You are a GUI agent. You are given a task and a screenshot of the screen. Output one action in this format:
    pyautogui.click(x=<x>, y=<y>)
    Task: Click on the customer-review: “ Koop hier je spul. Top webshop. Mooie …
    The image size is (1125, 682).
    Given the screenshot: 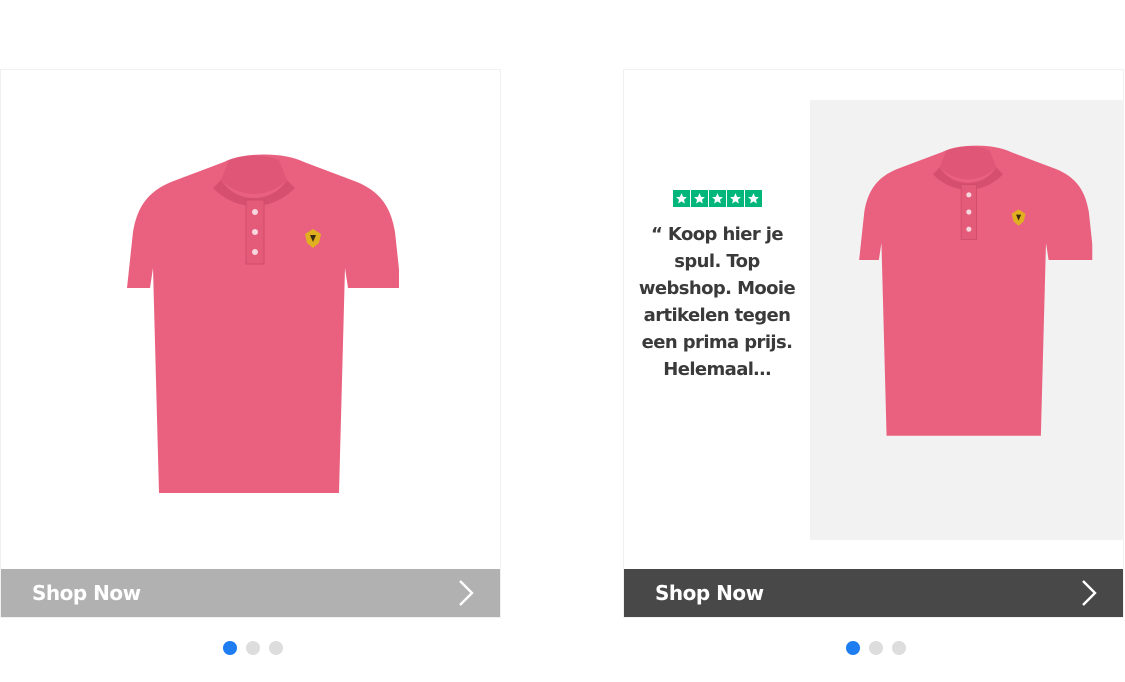 What is the action you would take?
    pyautogui.click(x=717, y=286)
    